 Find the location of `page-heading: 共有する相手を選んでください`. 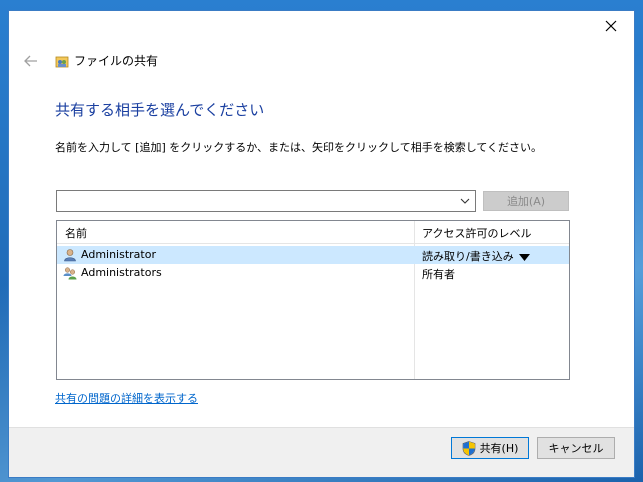

page-heading: 共有する相手を選んでください is located at coordinates (160, 110).